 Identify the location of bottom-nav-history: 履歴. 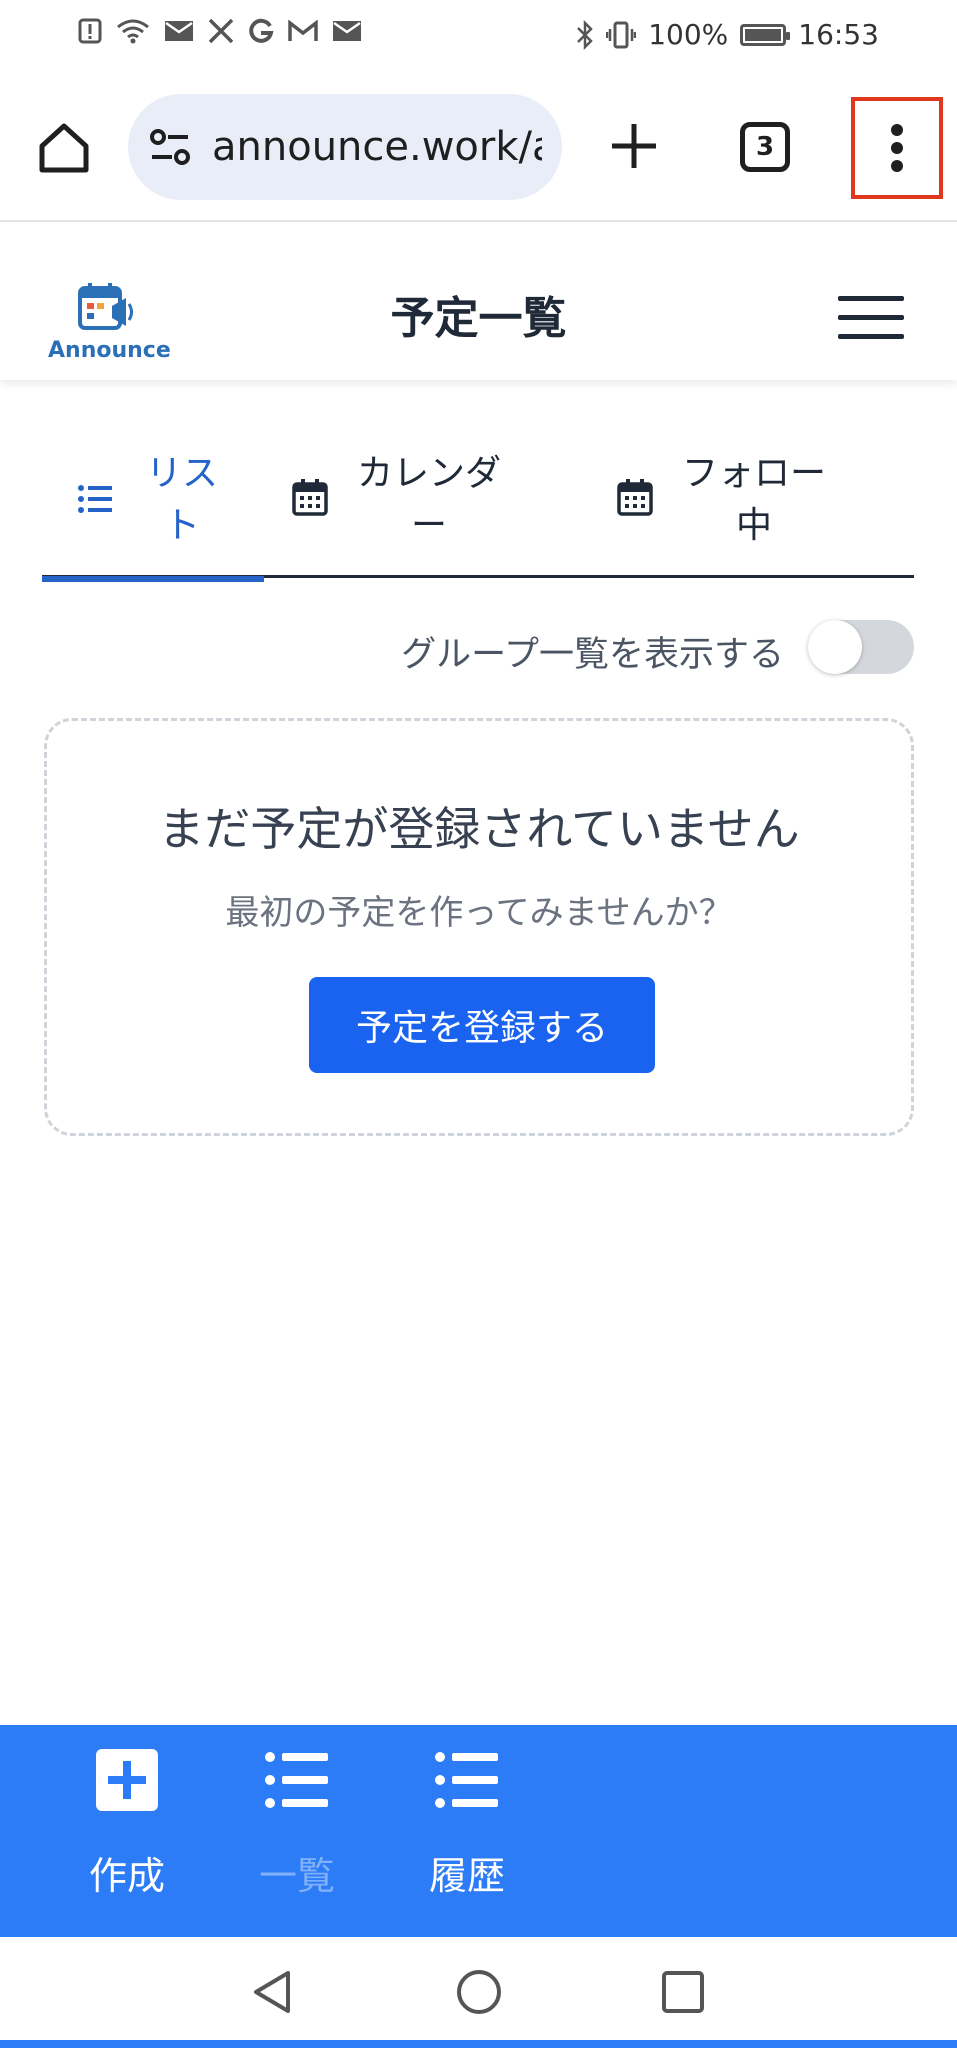
(467, 1822).